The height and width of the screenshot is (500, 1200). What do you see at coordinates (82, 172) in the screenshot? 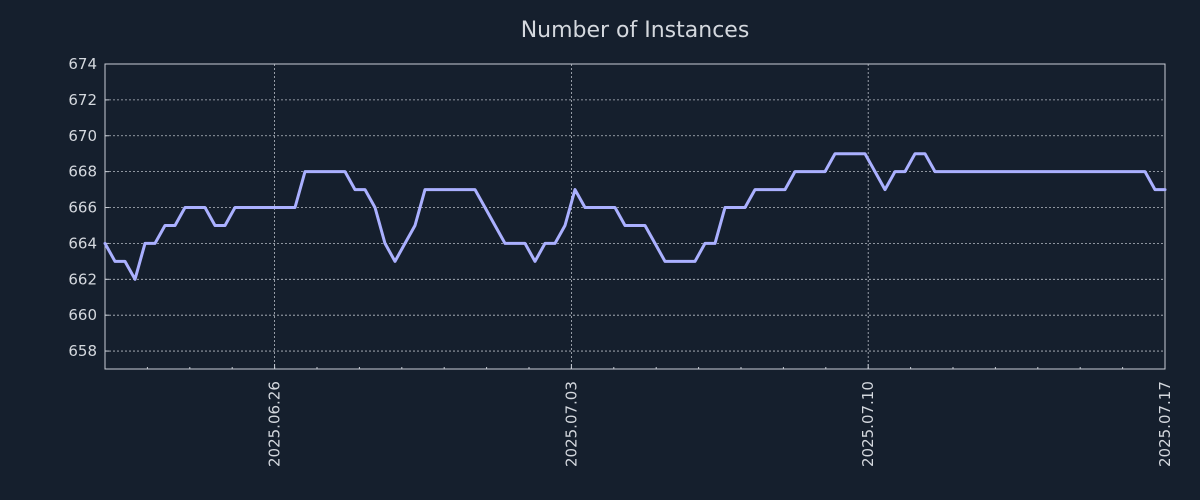
I see `y-tick-label: 668` at bounding box center [82, 172].